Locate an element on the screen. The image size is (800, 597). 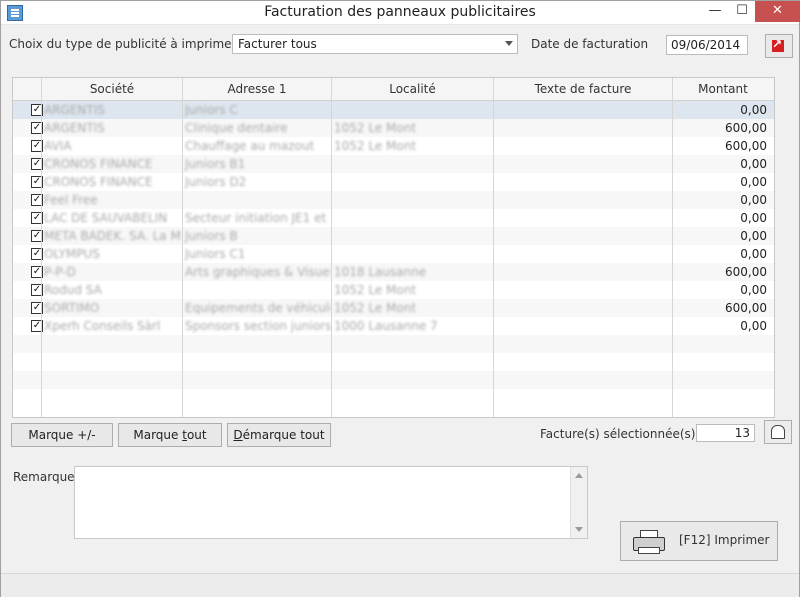
unmark-all-button: Démarque tout is located at coordinates (279, 435).